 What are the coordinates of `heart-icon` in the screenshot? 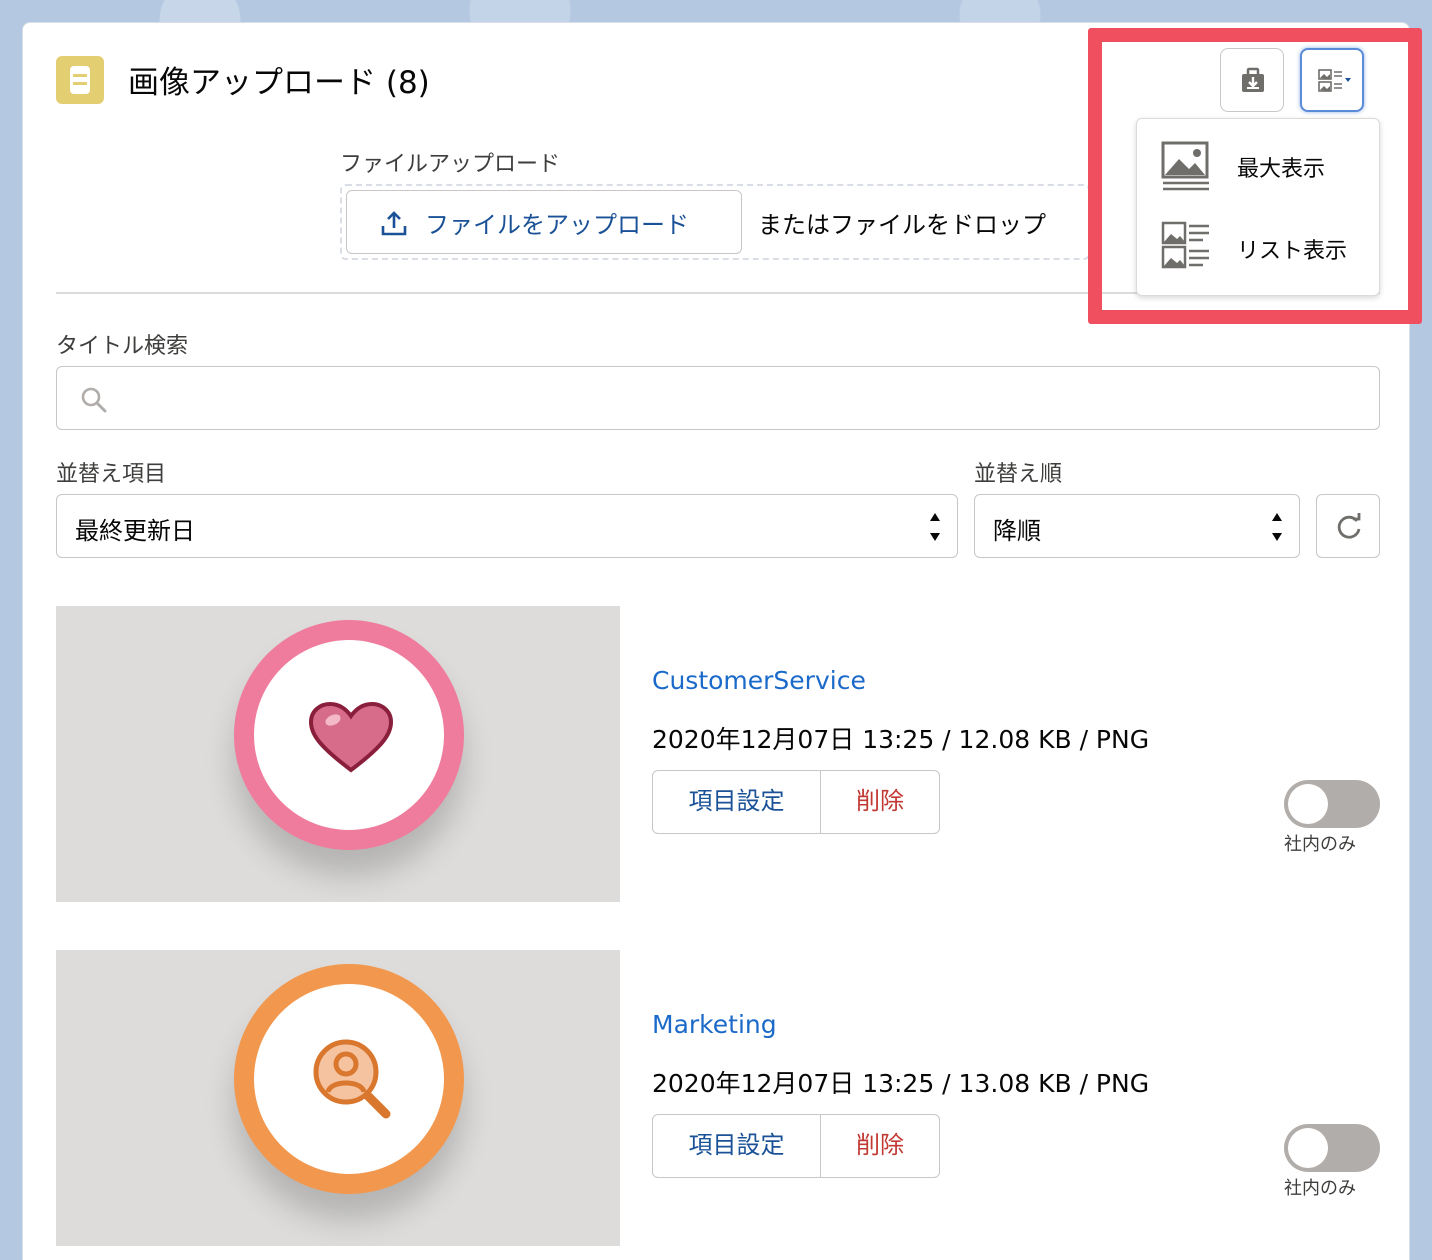 It's located at (351, 737).